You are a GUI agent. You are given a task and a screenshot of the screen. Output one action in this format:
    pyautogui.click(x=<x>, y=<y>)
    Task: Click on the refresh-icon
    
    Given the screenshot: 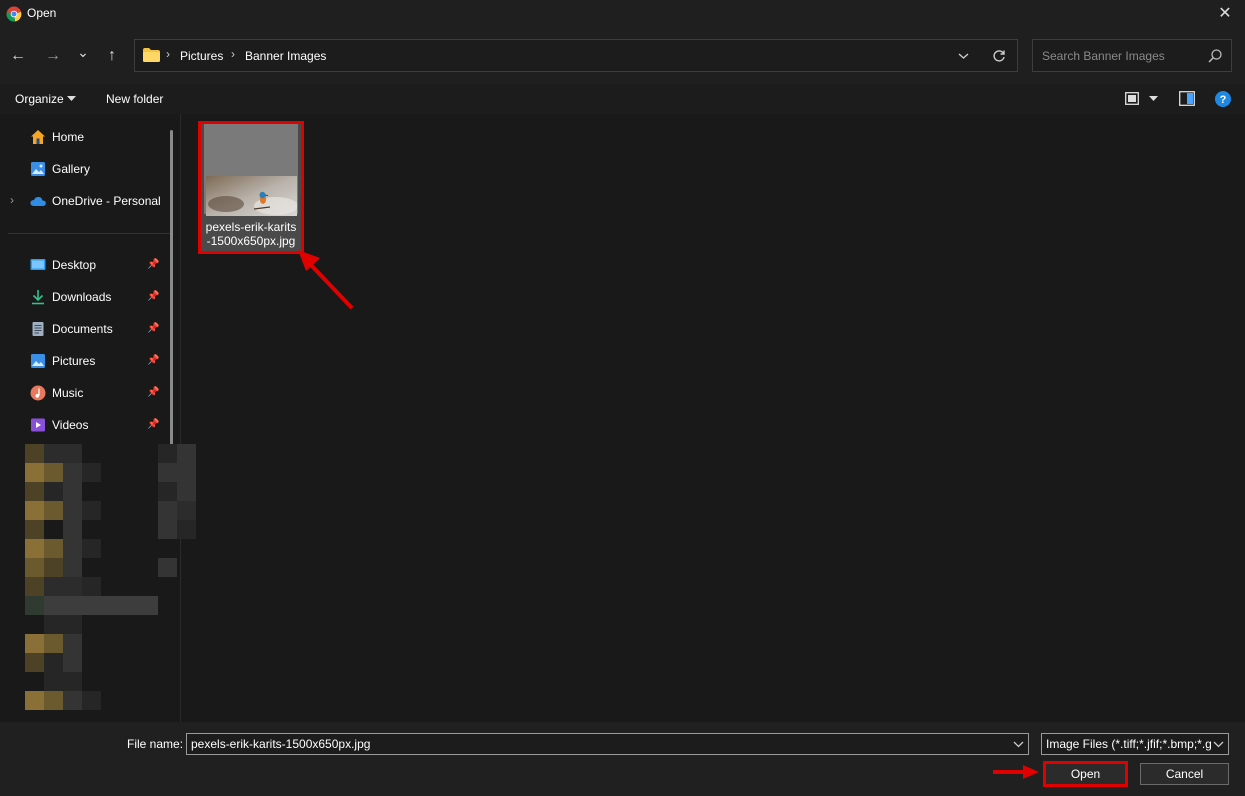 What is the action you would take?
    pyautogui.click(x=999, y=56)
    